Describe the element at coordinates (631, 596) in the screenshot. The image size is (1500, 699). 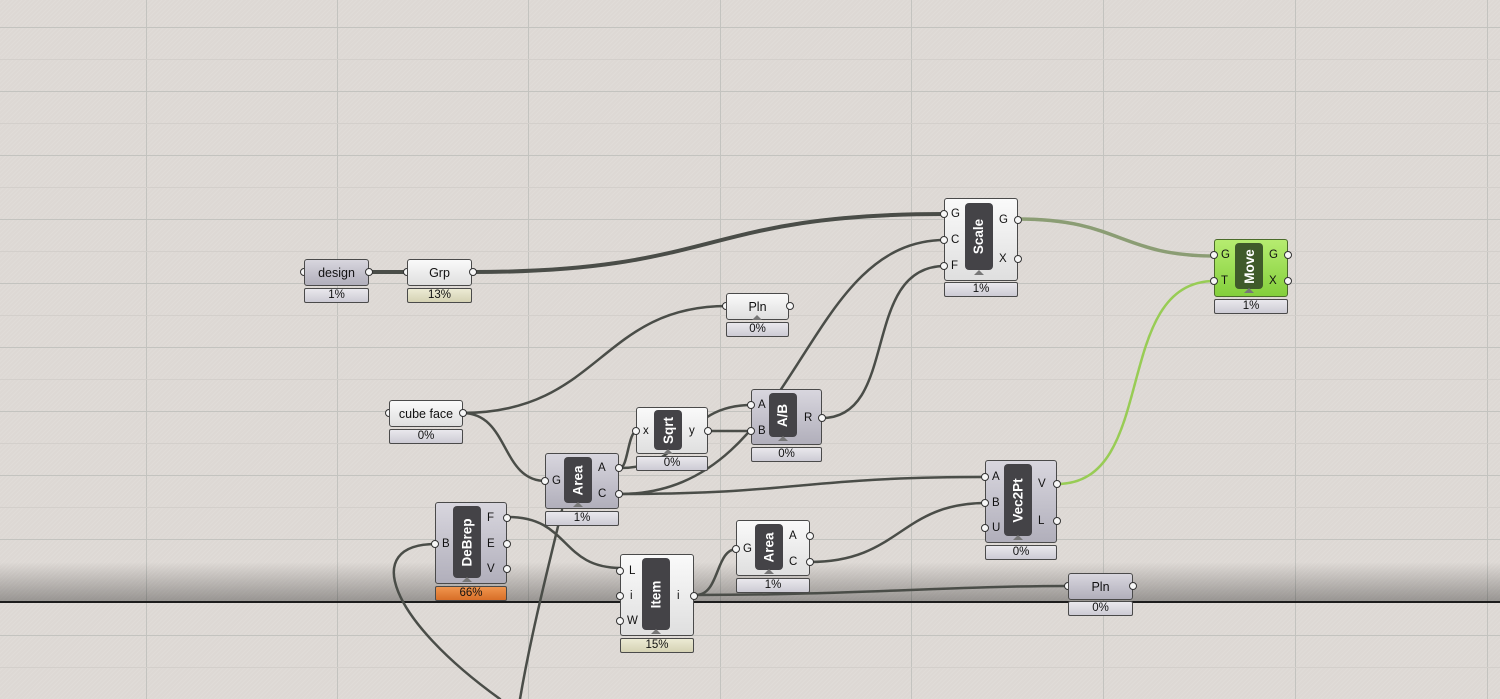
I see `input-label-i: i` at that location.